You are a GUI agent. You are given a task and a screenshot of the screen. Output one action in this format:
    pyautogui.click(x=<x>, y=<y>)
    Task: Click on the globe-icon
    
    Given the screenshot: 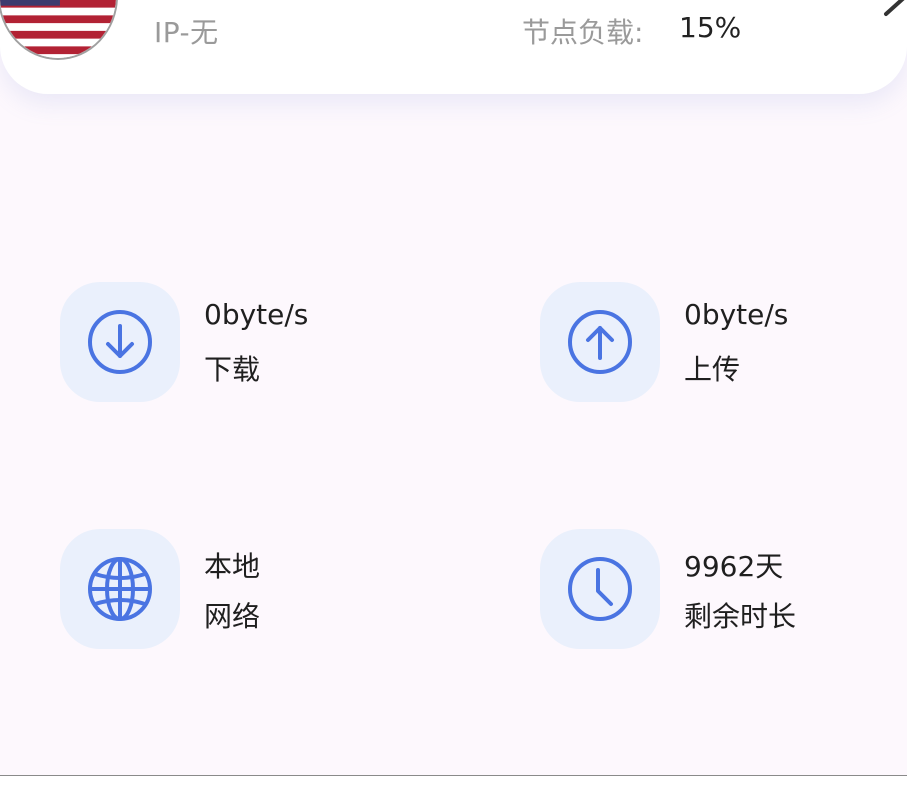 What is the action you would take?
    pyautogui.click(x=120, y=589)
    